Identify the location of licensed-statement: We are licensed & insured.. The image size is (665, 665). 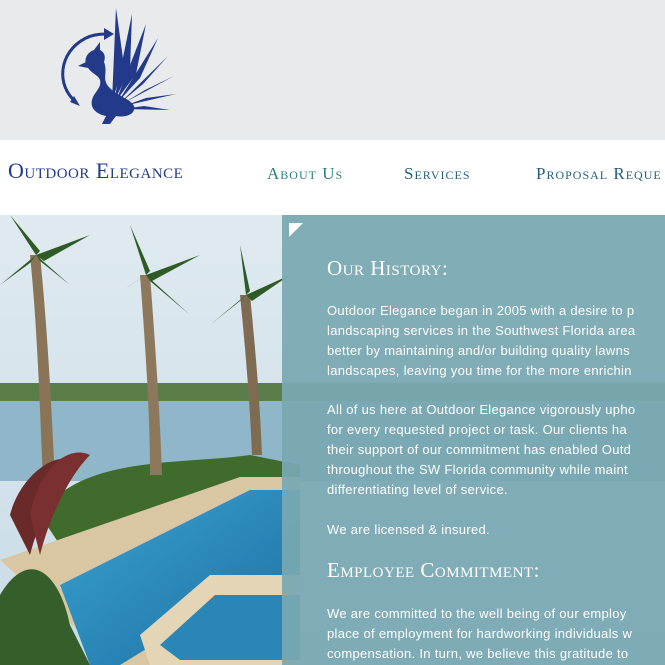
(408, 529).